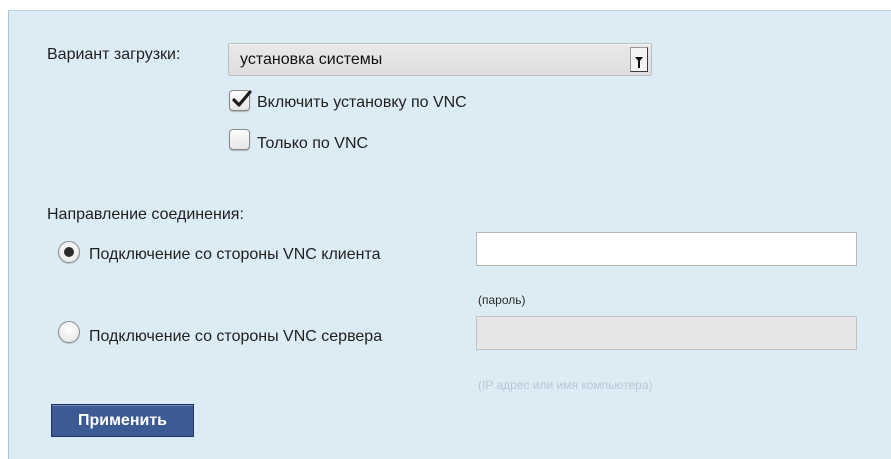 This screenshot has width=891, height=459. I want to click on boot-variant-select: установка системы, so click(440, 59).